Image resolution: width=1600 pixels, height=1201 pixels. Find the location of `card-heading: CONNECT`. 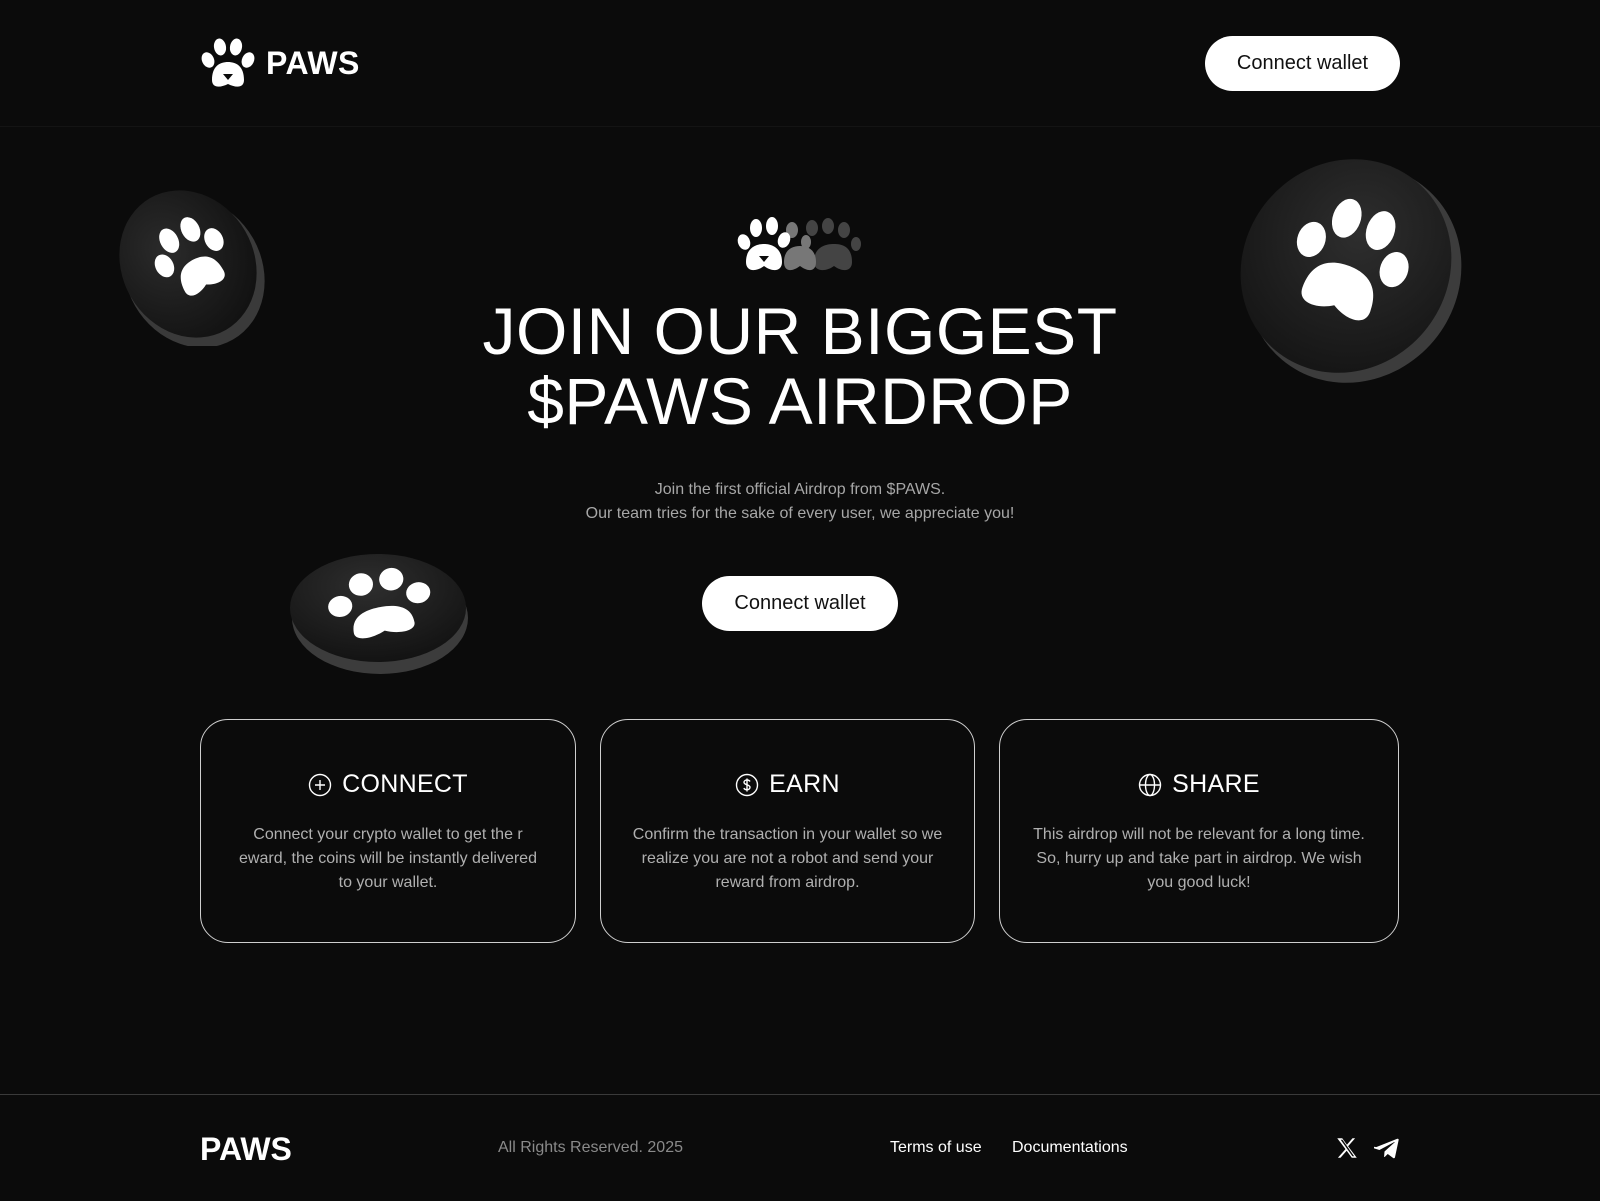

card-heading: CONNECT is located at coordinates (388, 784).